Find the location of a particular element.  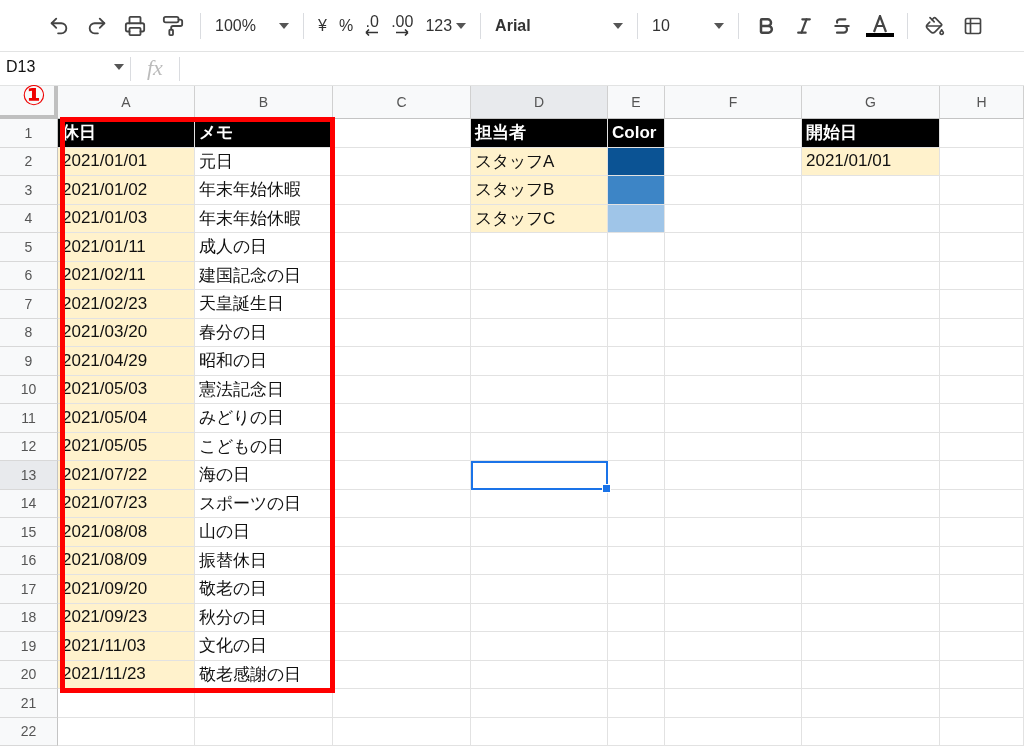

column-header: B is located at coordinates (264, 102).